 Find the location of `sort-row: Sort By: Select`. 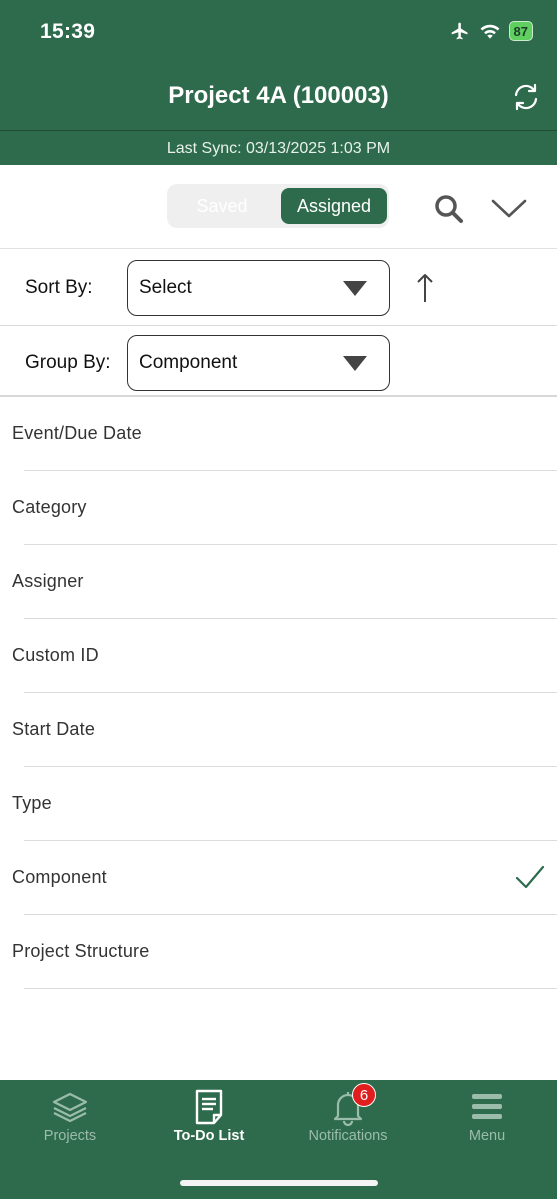

sort-row: Sort By: Select is located at coordinates (278, 287).